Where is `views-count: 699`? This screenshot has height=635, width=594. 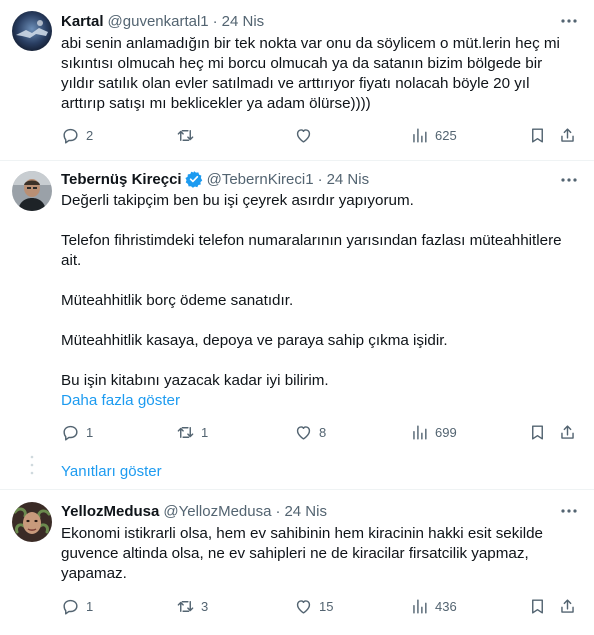 views-count: 699 is located at coordinates (446, 432).